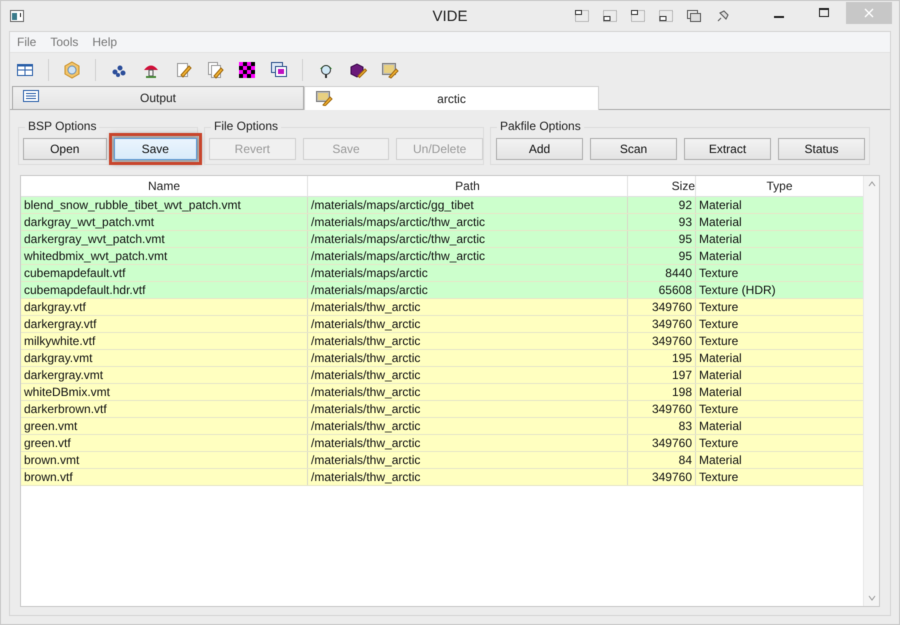 This screenshot has width=900, height=625. I want to click on table-cell: cubemapdefault.vtf, so click(164, 273).